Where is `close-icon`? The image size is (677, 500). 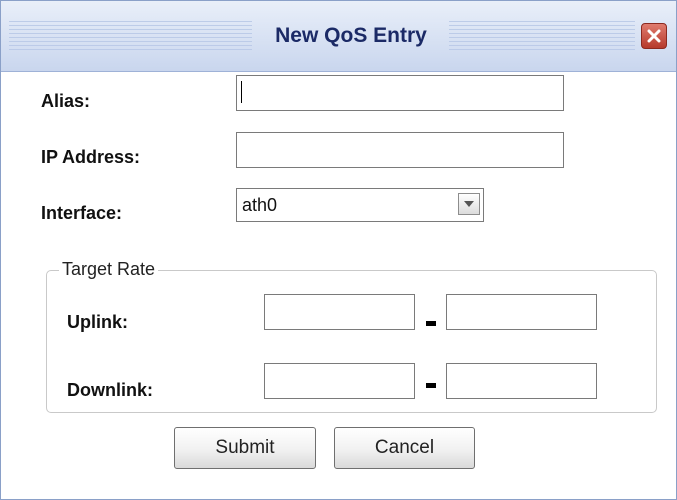 close-icon is located at coordinates (654, 36).